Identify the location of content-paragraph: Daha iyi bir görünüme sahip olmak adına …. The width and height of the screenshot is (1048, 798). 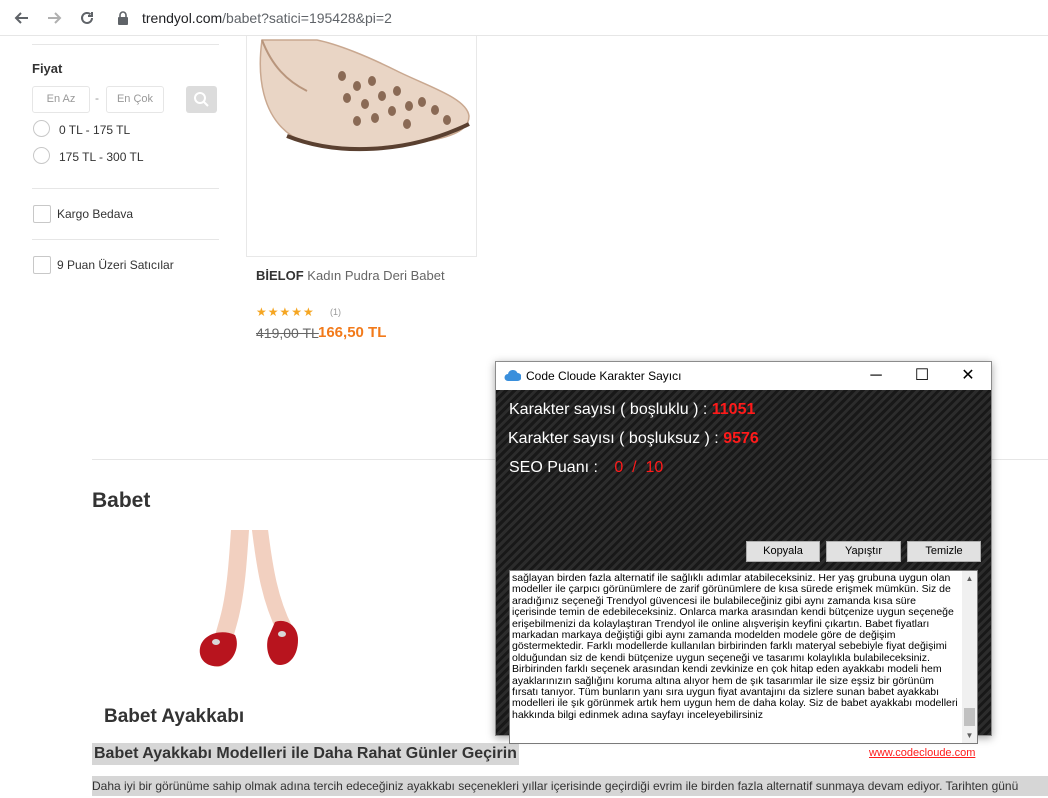
(570, 786).